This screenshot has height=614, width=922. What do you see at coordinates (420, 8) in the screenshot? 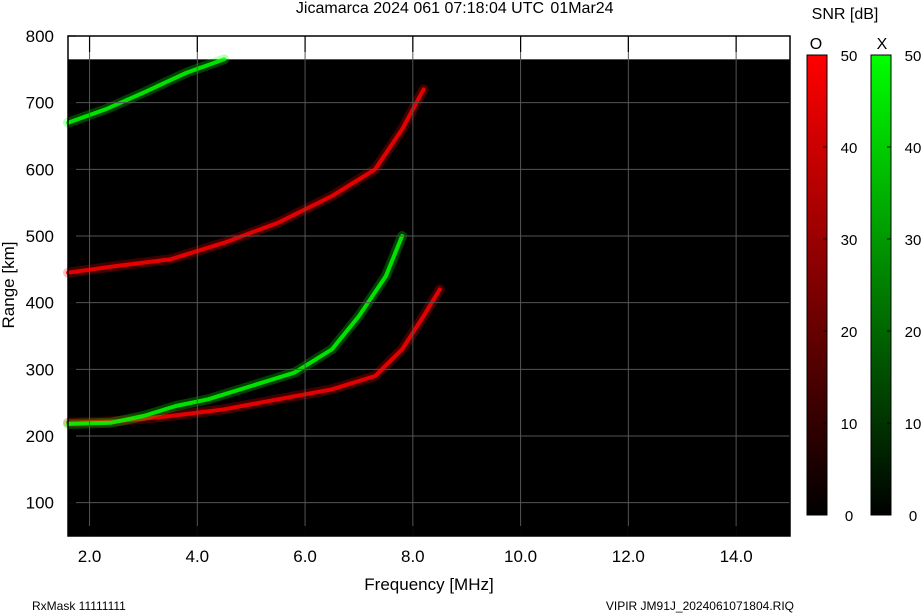
I see `chart-title: Jicamarca 2024 061 07:18:04 UTC` at bounding box center [420, 8].